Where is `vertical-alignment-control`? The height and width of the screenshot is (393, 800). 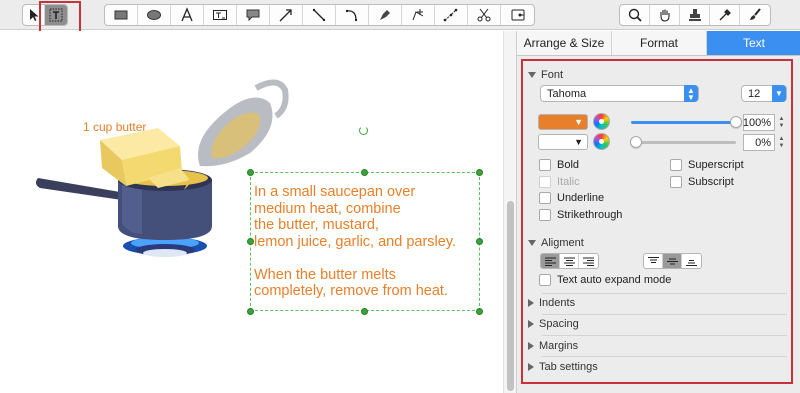
vertical-alignment-control is located at coordinates (672, 261).